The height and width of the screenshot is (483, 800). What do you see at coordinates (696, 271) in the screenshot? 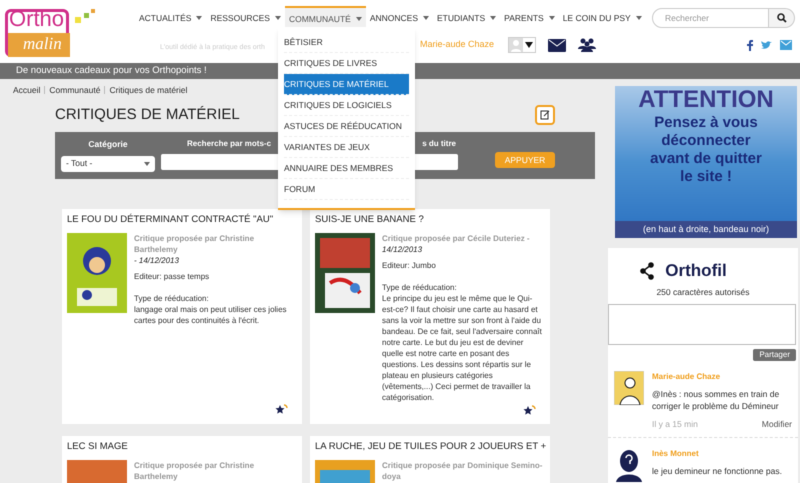
I see `orthofil-title: Orthofil` at bounding box center [696, 271].